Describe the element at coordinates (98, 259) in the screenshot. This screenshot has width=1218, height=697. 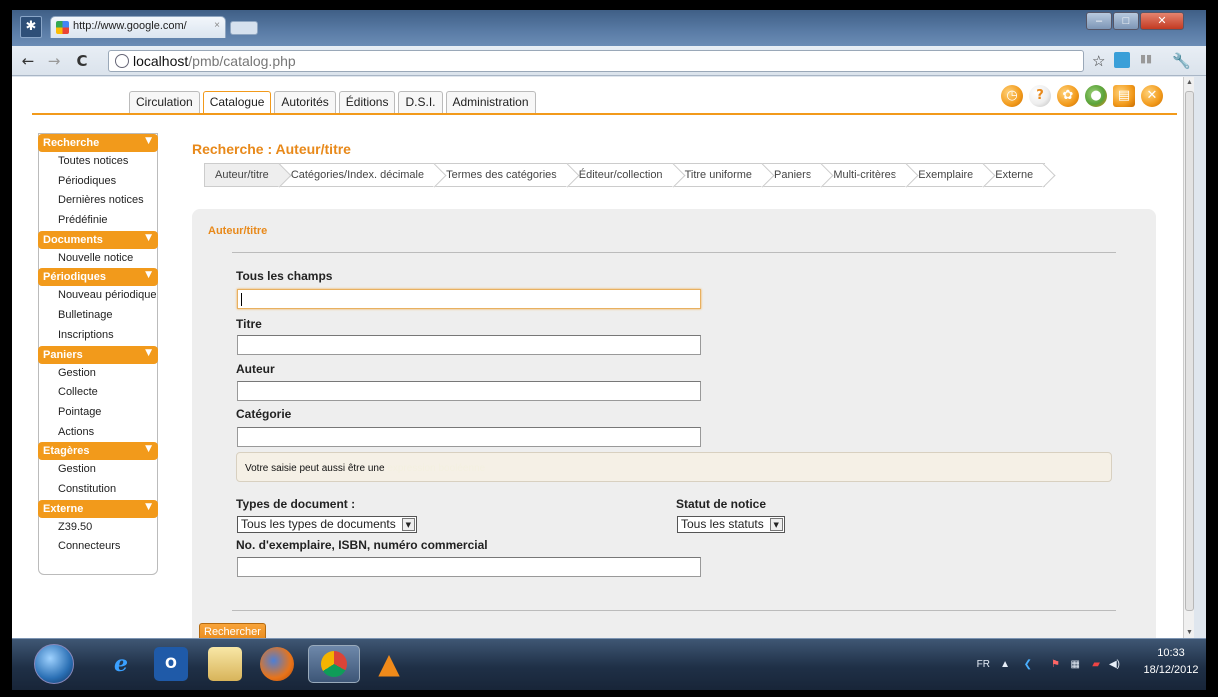
I see `sidebar-item-nouvelle-notice: Nouvelle notice` at that location.